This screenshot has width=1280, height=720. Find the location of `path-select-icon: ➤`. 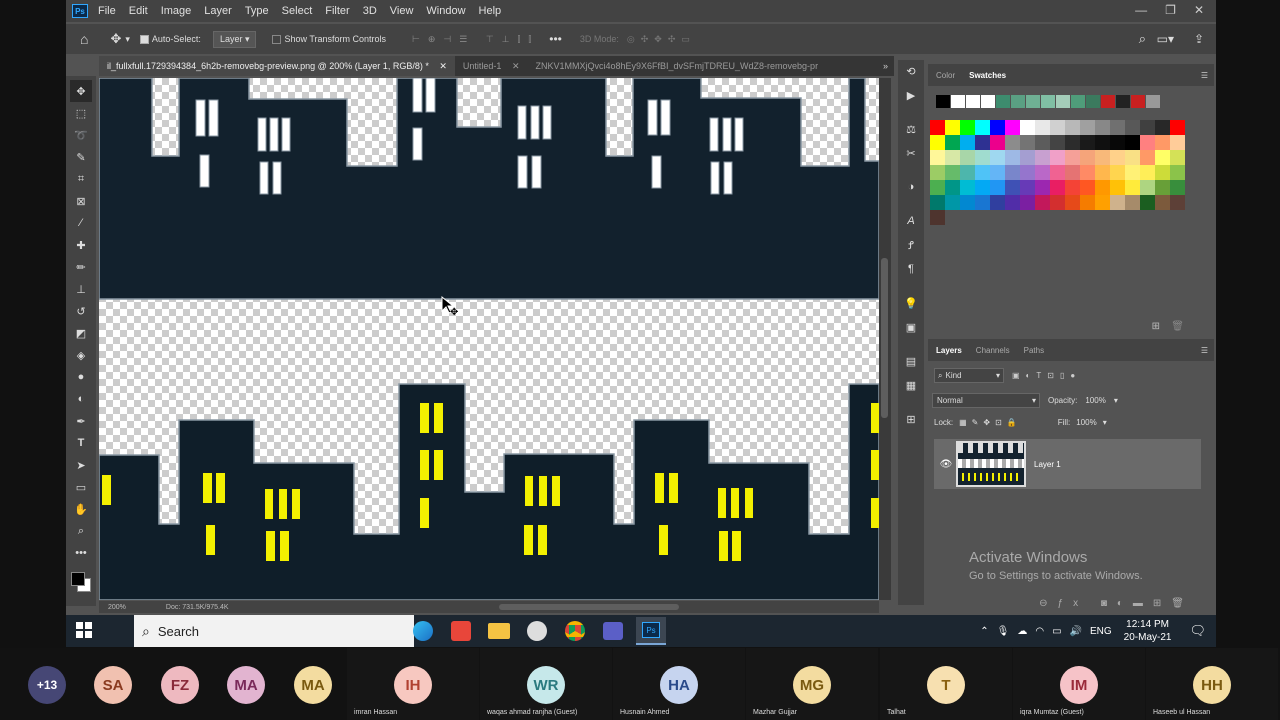

path-select-icon: ➤ is located at coordinates (81, 465).